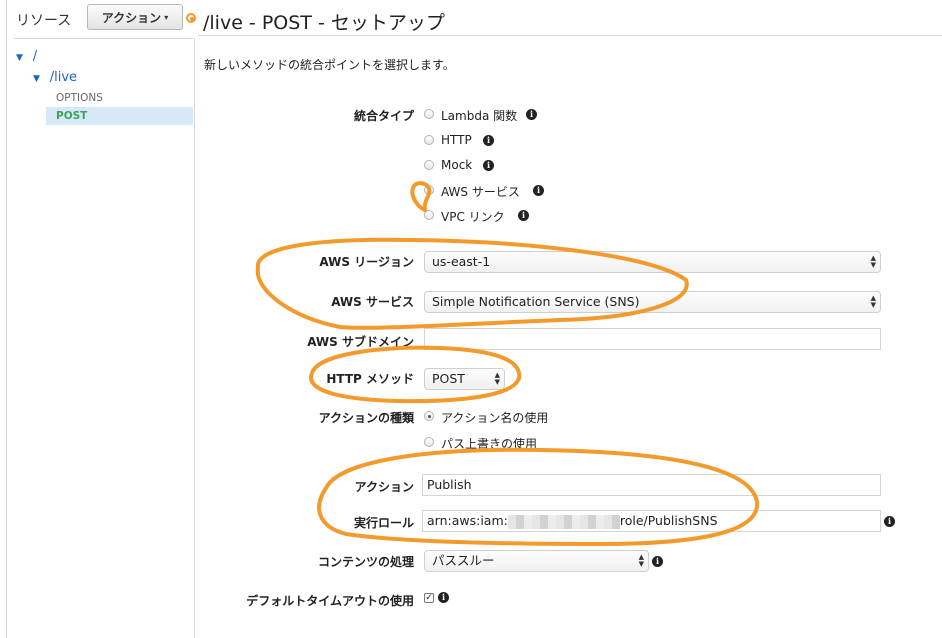 This screenshot has height=638, width=942. Describe the element at coordinates (473, 217) in the screenshot. I see `radio-vpc-link-label: VPC リンク` at that location.